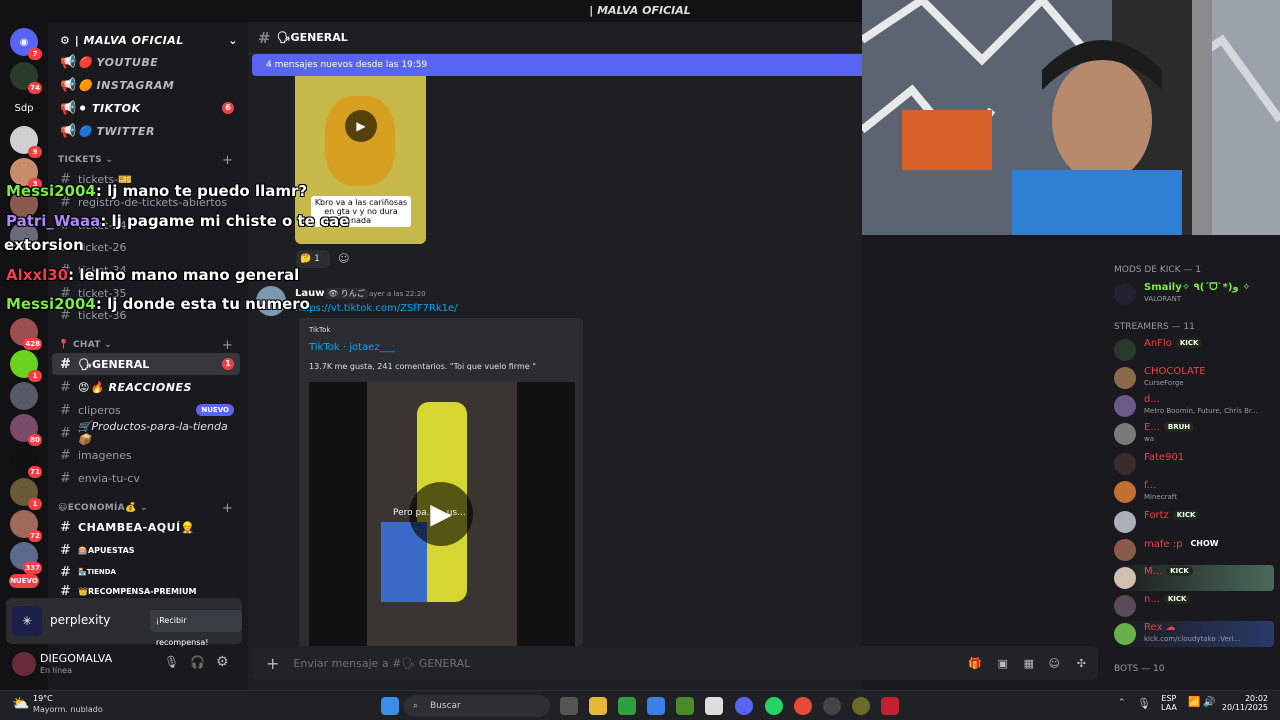 This screenshot has width=1280, height=720. What do you see at coordinates (774, 706) in the screenshot?
I see `whatsapp-icon` at bounding box center [774, 706].